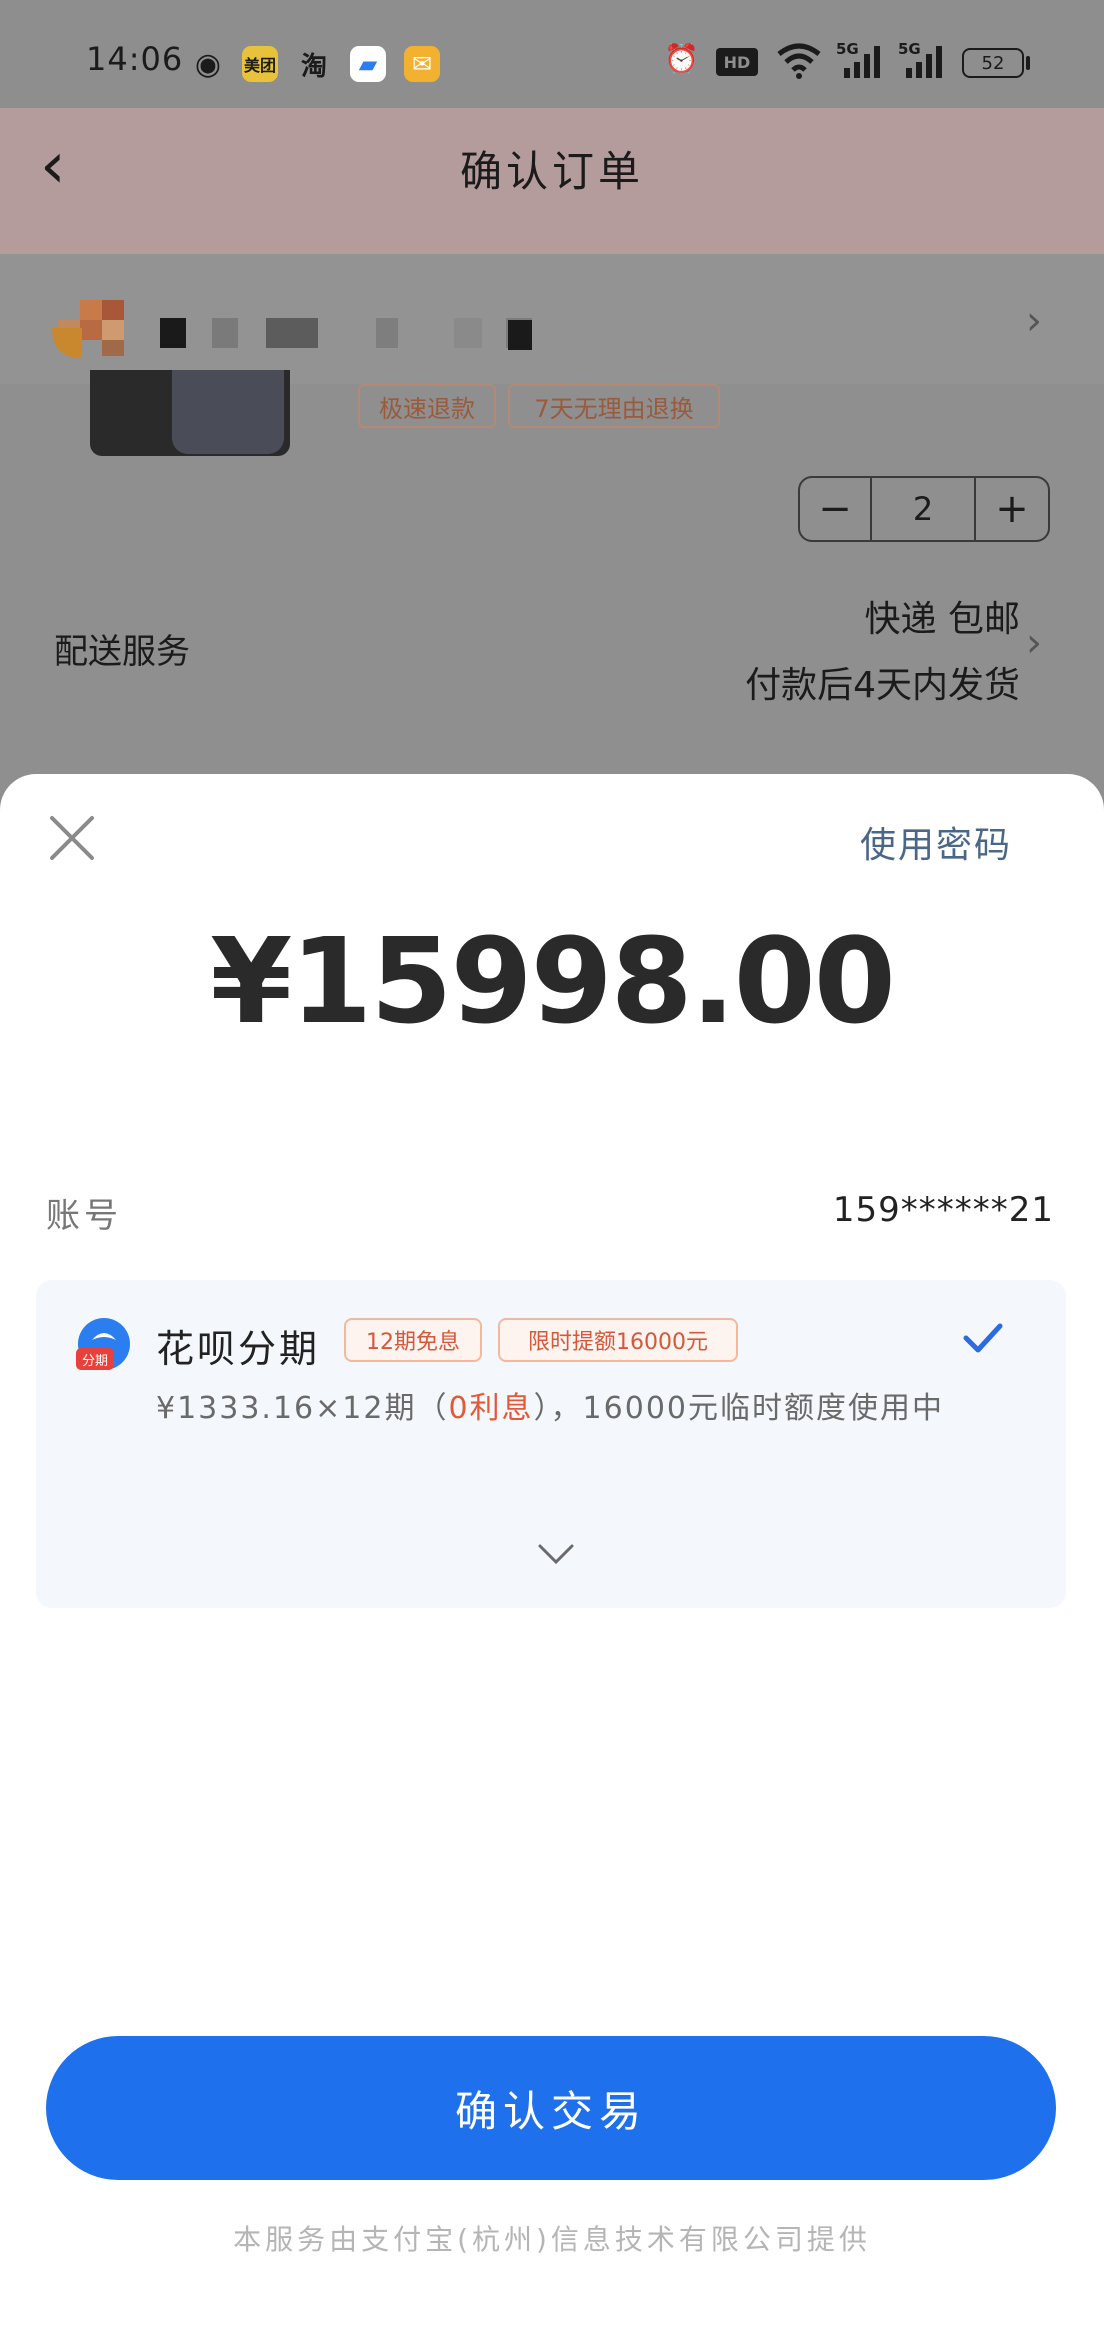  Describe the element at coordinates (943, 1210) in the screenshot. I see `account-value: 159******21` at that location.